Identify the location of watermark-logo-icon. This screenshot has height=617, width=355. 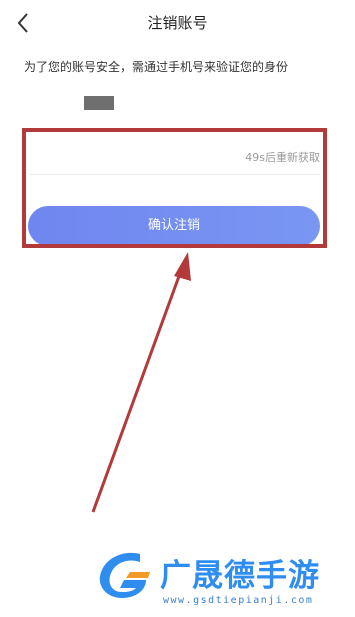
(125, 575).